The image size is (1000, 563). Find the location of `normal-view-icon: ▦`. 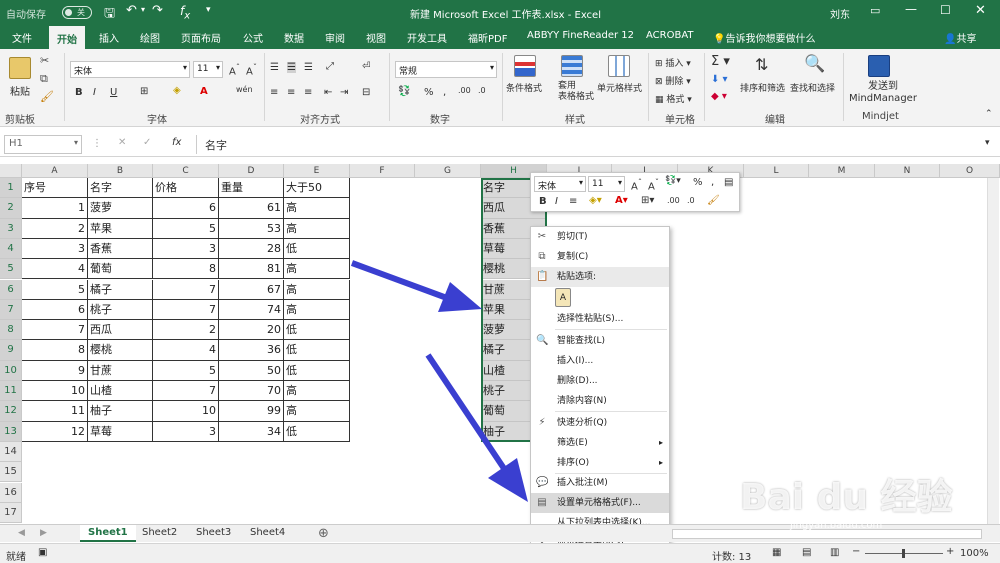

normal-view-icon: ▦ is located at coordinates (776, 552).